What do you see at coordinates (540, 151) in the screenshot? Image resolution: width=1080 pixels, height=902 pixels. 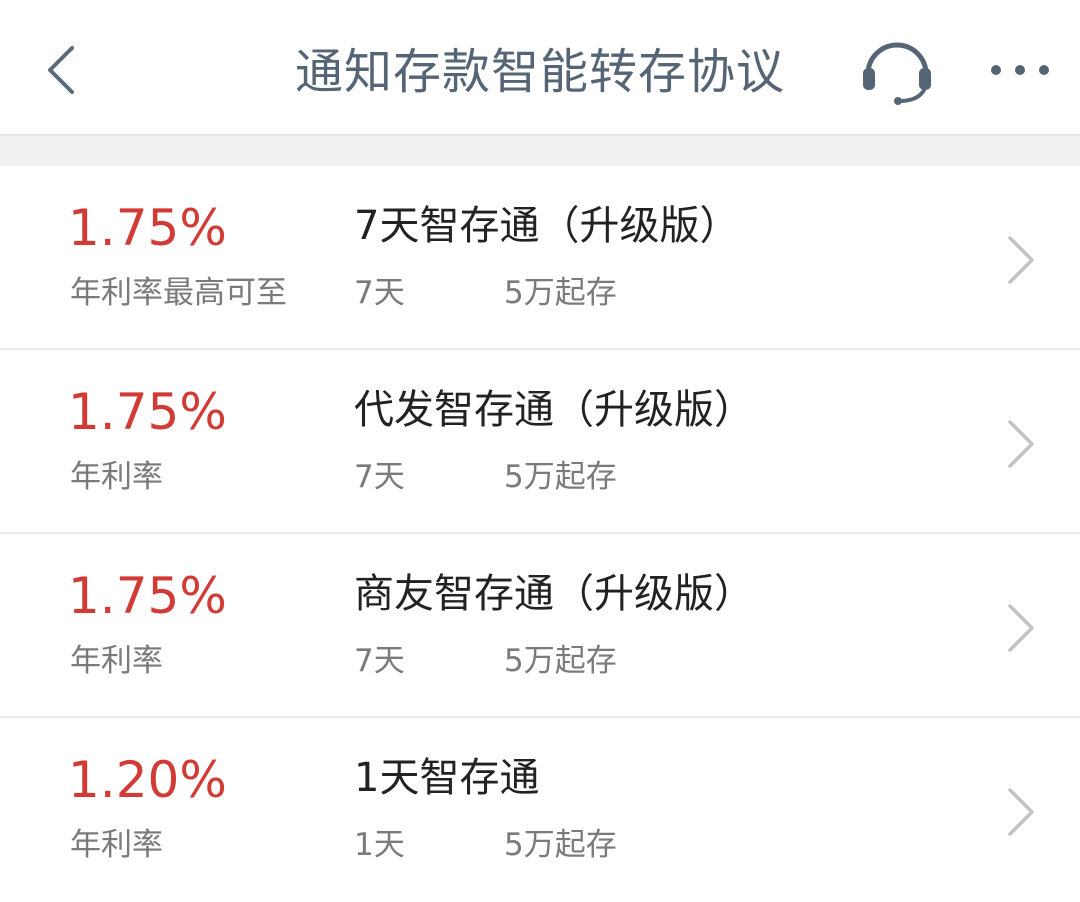 I see `section-divider` at bounding box center [540, 151].